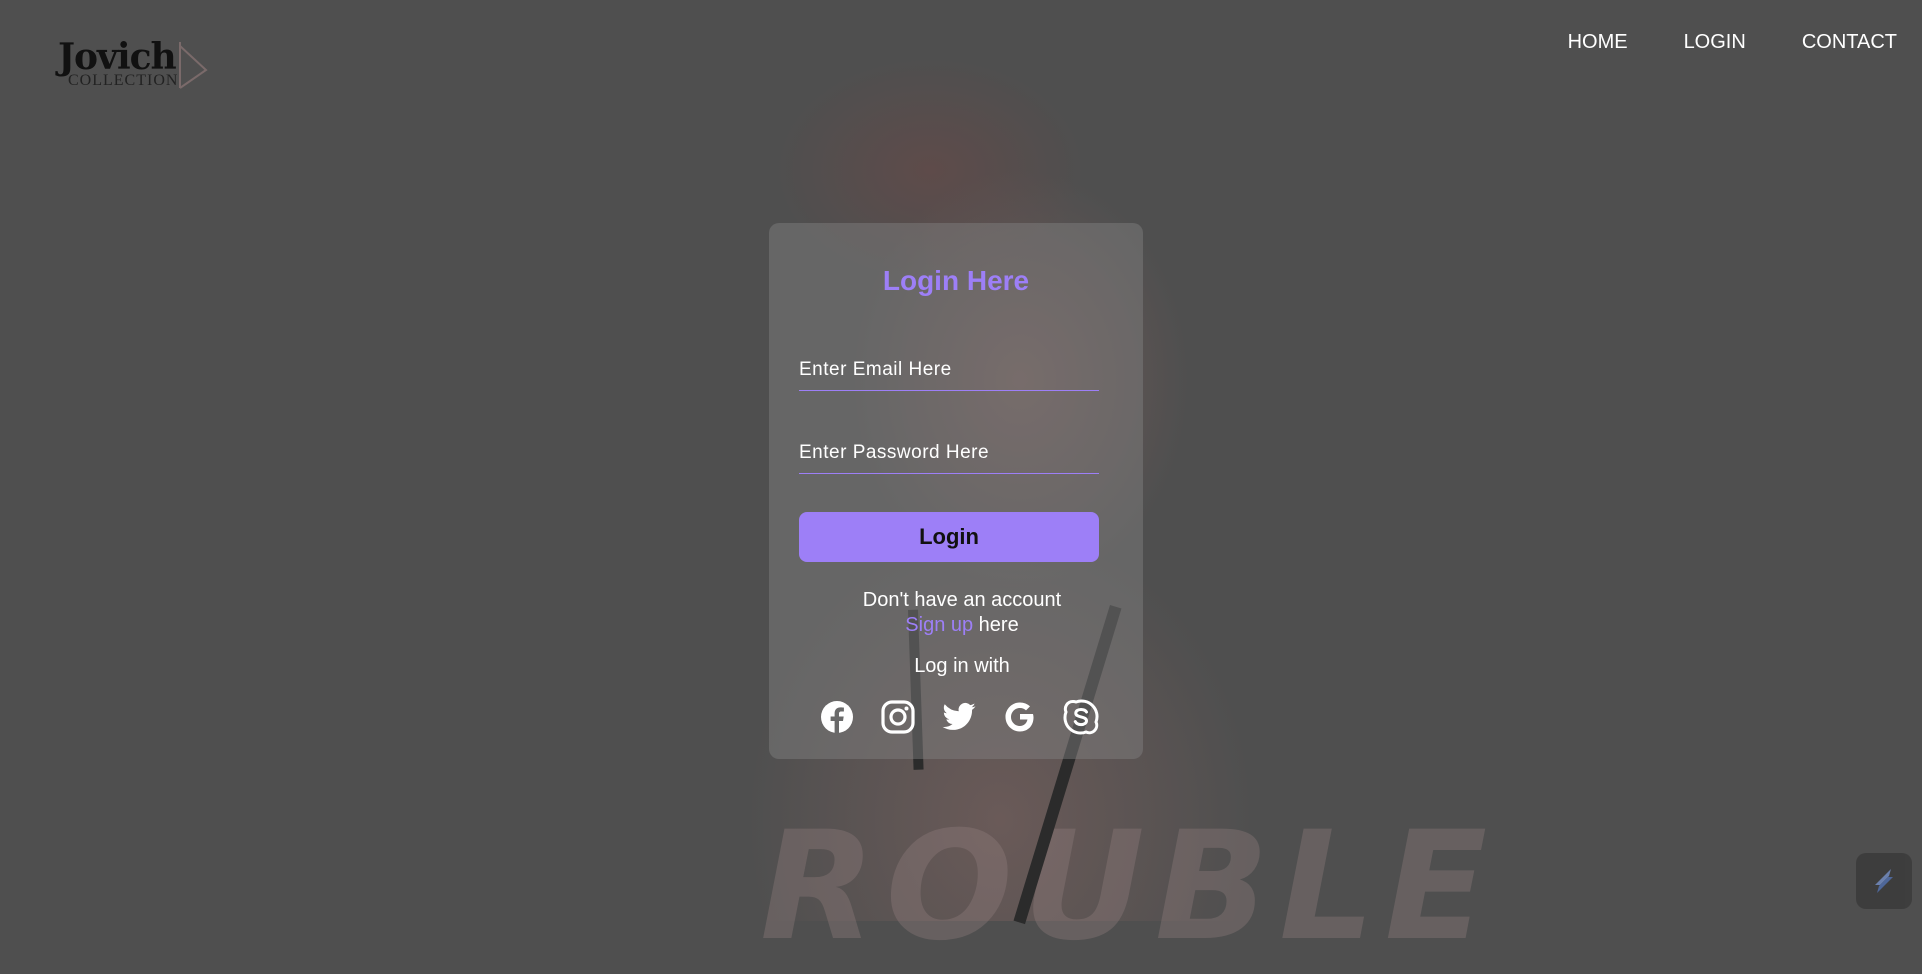 This screenshot has width=1922, height=974. Describe the element at coordinates (949, 370) in the screenshot. I see `email-field` at that location.